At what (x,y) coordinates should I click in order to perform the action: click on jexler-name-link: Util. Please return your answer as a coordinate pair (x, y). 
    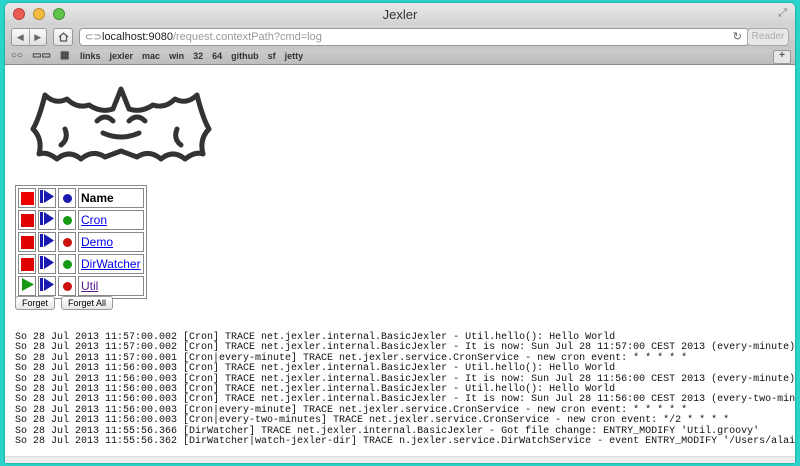
    Looking at the image, I should click on (89, 286).